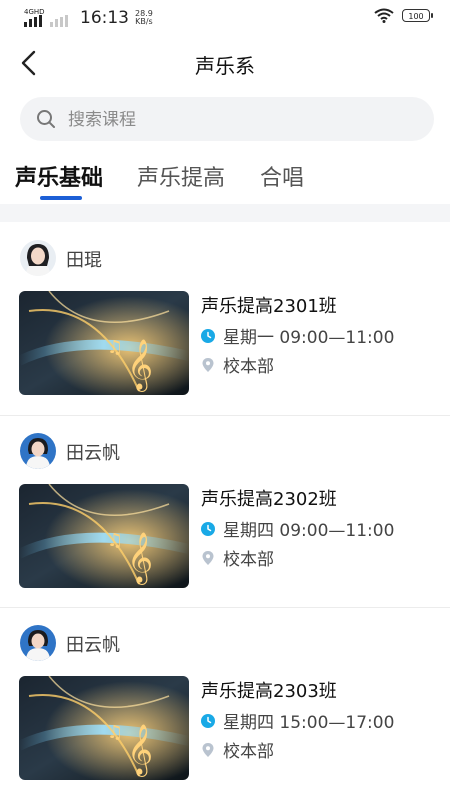 The image size is (450, 800). Describe the element at coordinates (269, 691) in the screenshot. I see `course-name: 声乐提高2303班` at that location.